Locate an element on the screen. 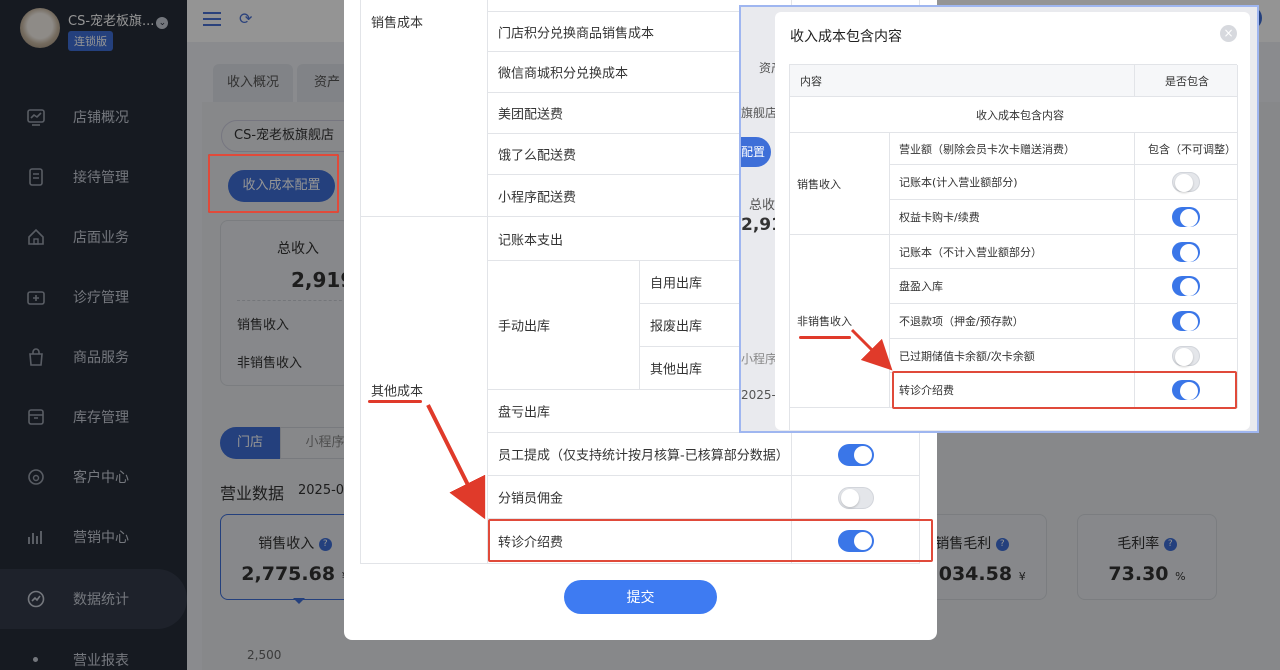 The image size is (1280, 670). table-row: 手动出库 is located at coordinates (564, 325).